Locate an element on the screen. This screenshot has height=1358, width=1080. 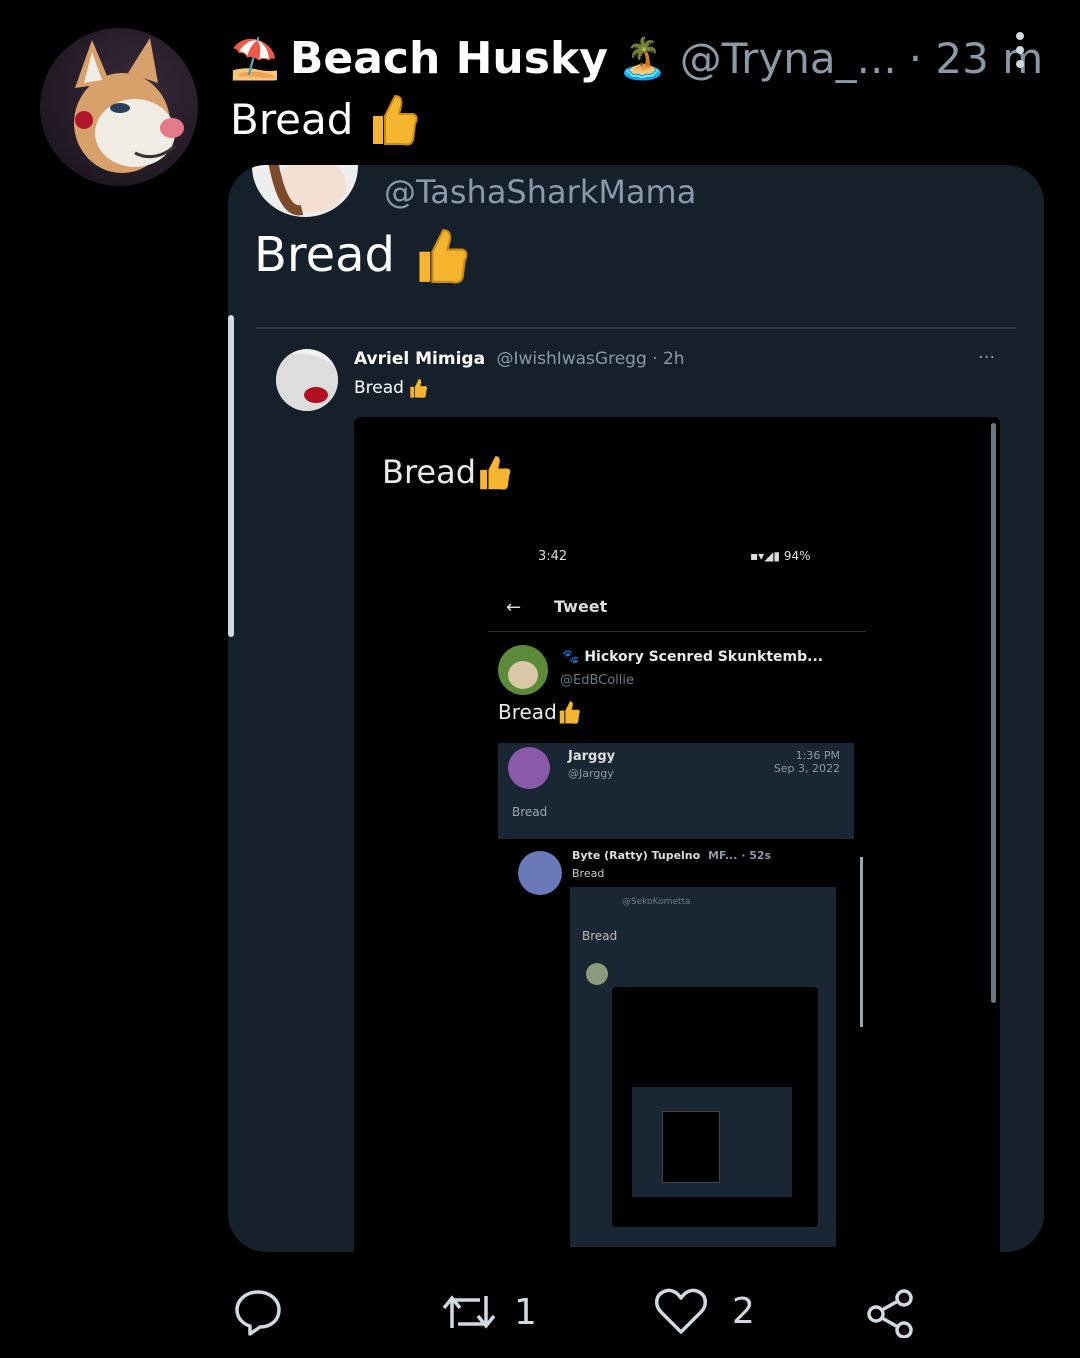
nested-name: Avriel Mimiga is located at coordinates (420, 359).